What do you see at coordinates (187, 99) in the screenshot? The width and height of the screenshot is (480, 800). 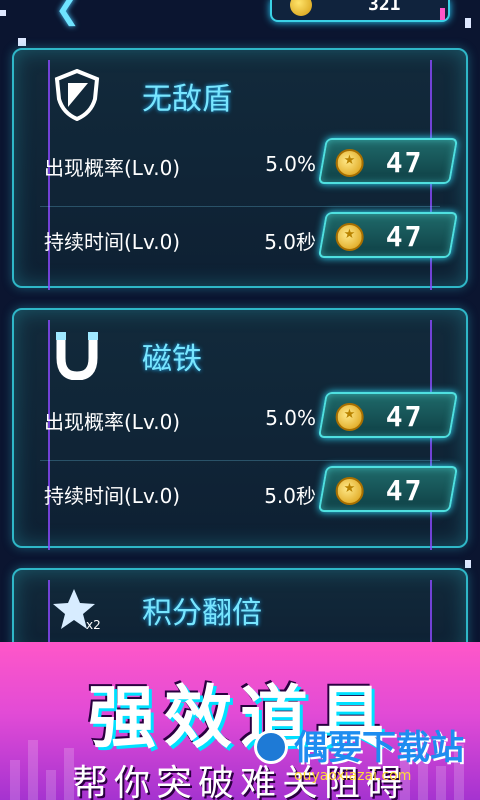 I see `panel-title: 无敌盾` at bounding box center [187, 99].